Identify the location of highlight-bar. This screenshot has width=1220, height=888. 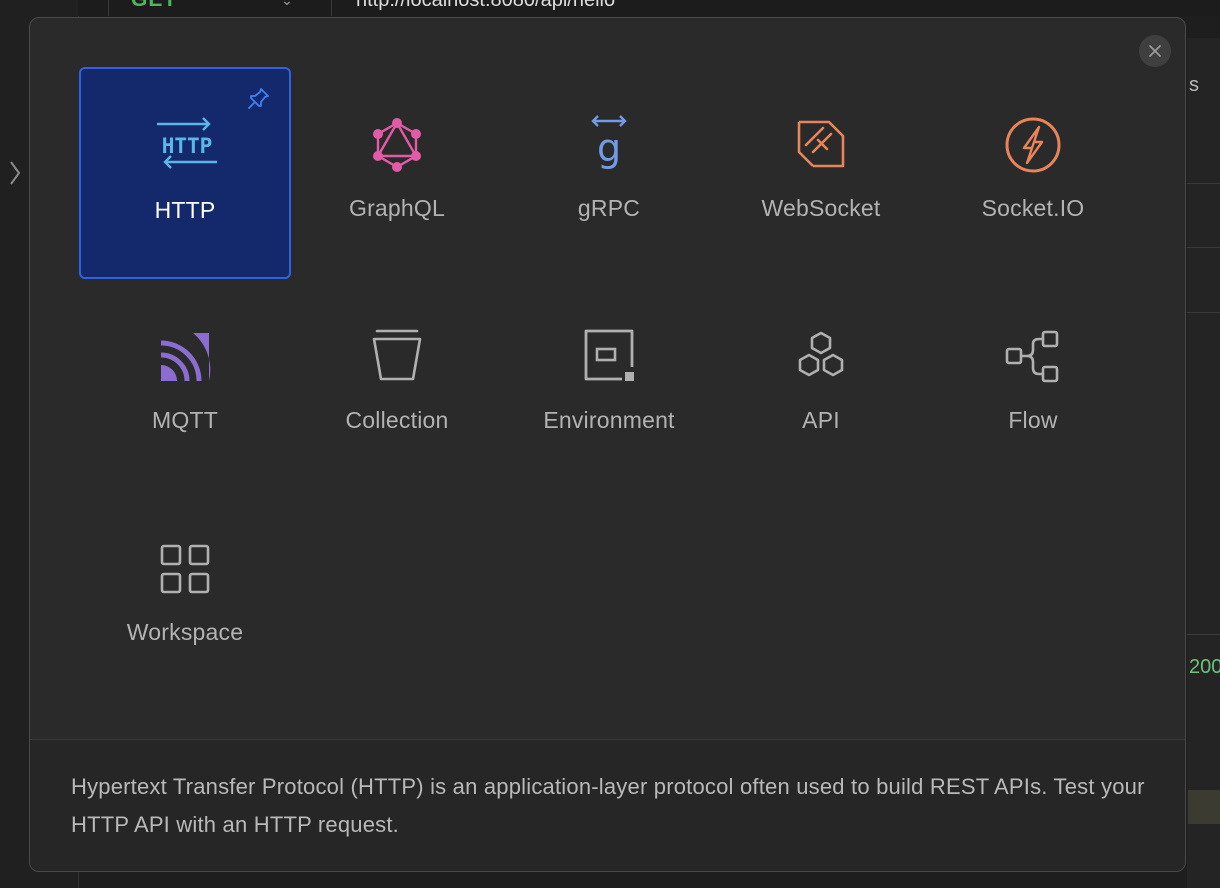
(1204, 807).